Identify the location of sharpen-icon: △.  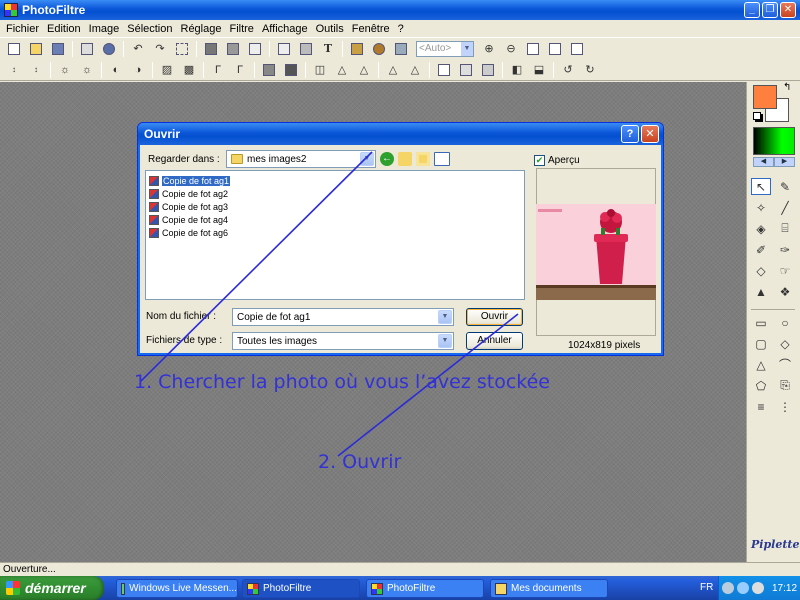
(364, 70).